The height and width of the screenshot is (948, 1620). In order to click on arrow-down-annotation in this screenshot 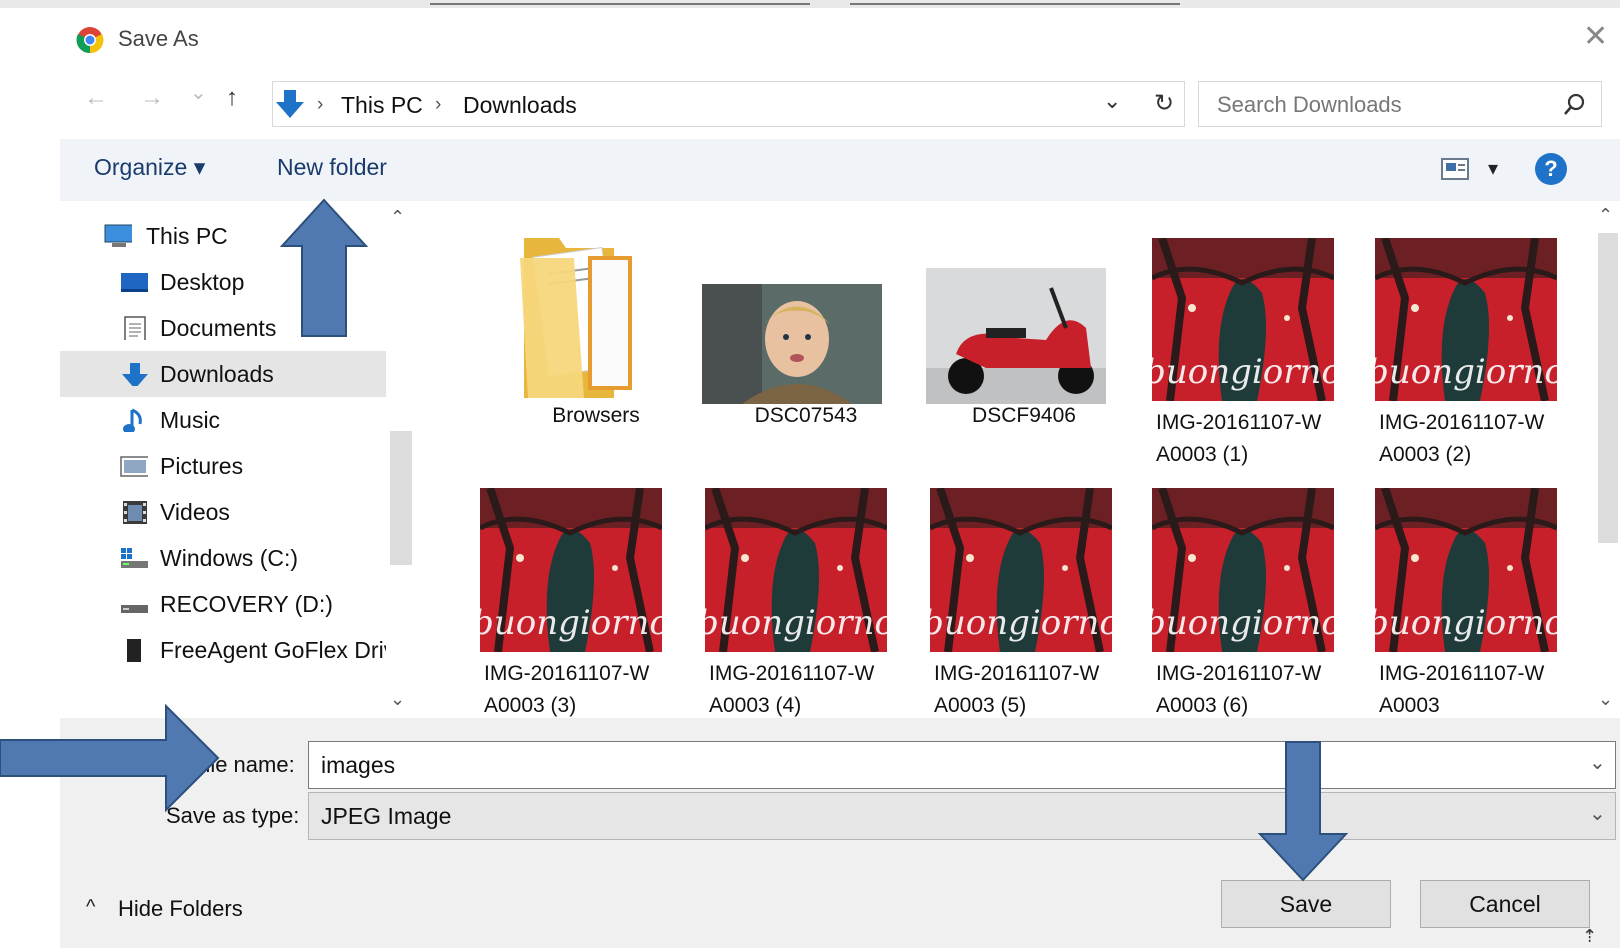, I will do `click(1303, 811)`.